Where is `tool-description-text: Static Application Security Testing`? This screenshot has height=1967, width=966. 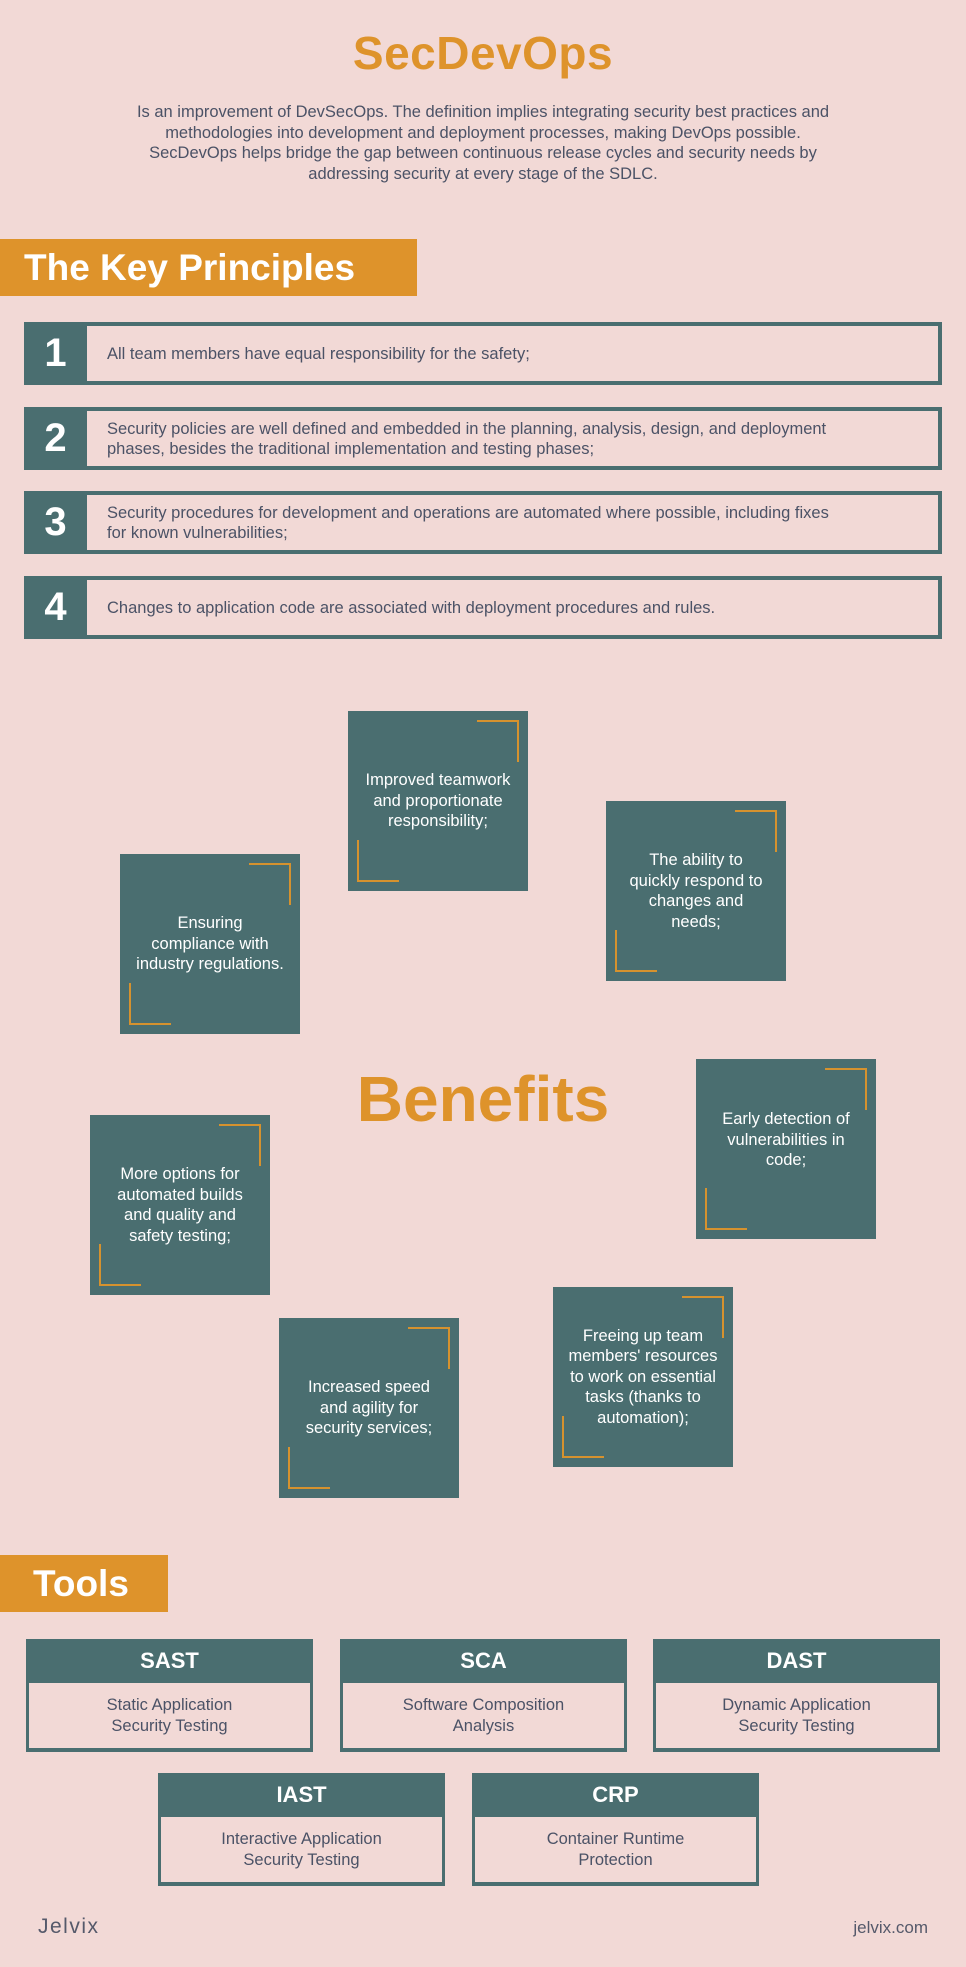 tool-description-text: Static Application Security Testing is located at coordinates (169, 1715).